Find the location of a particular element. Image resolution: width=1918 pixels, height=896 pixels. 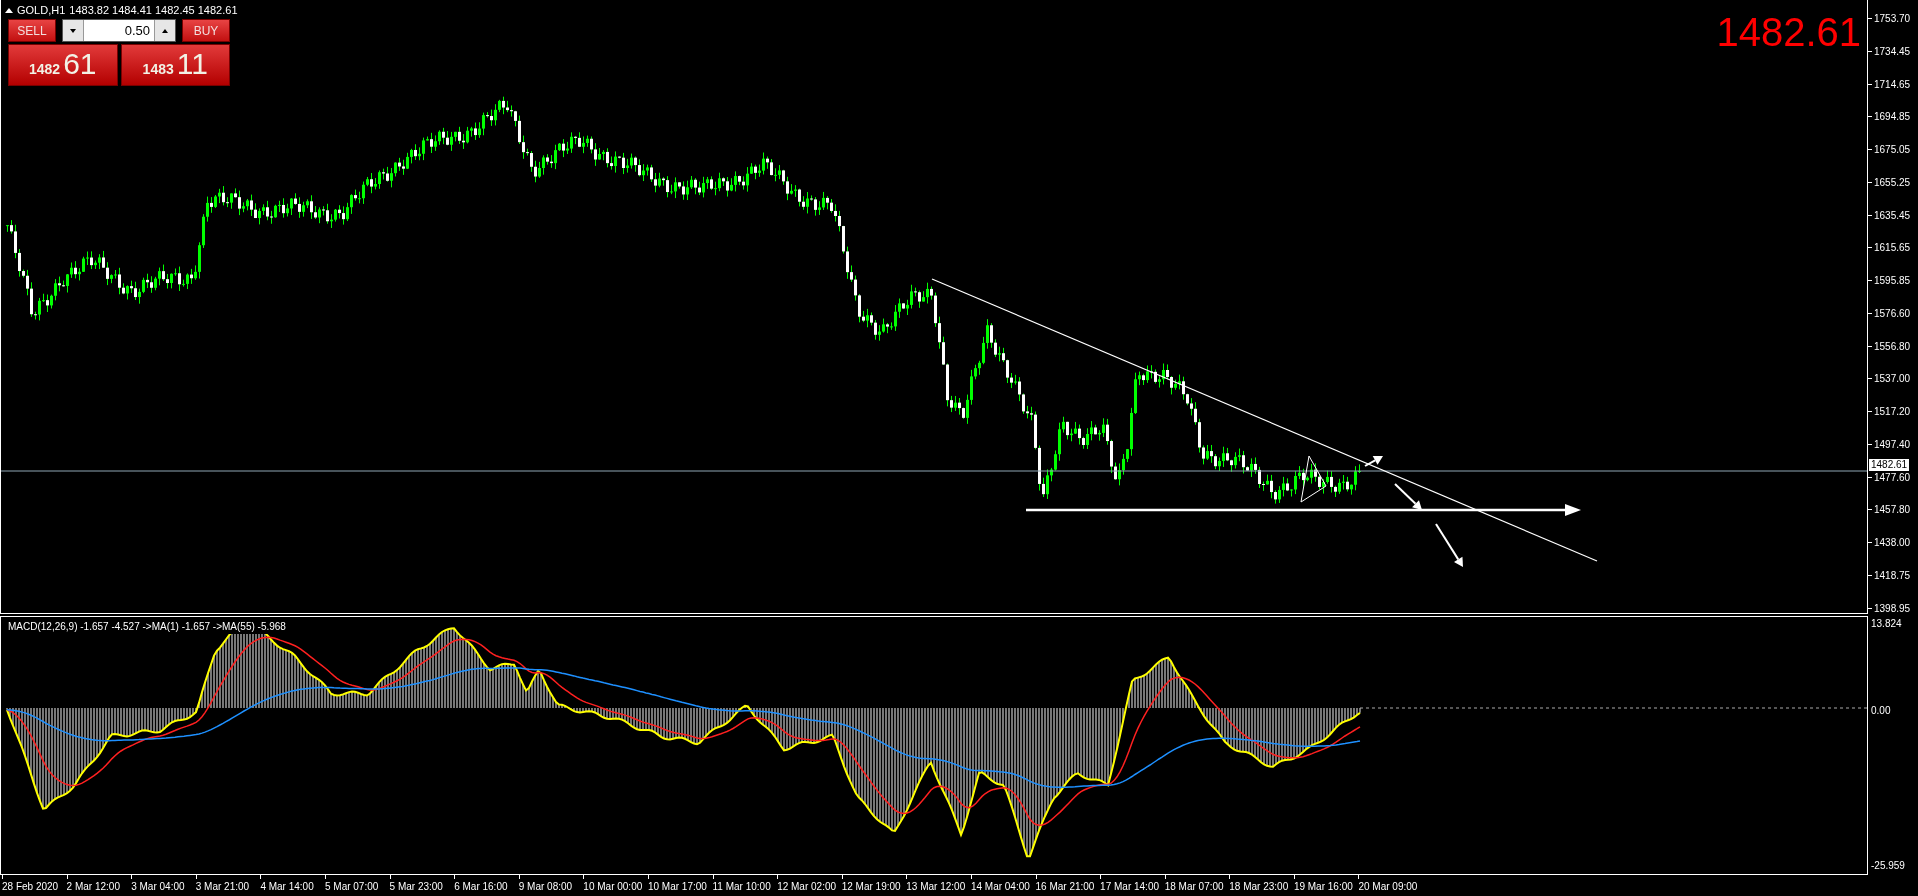

axis-label: 5 Mar 07:00 is located at coordinates (351, 887).